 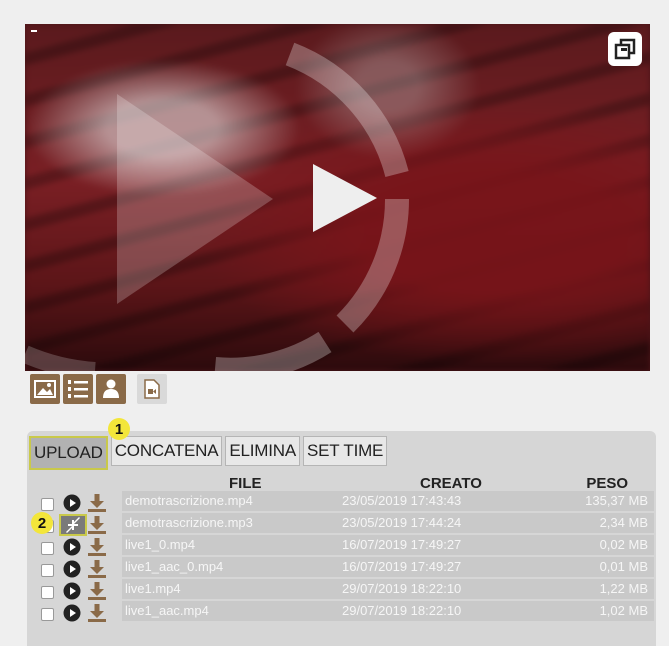 What do you see at coordinates (167, 610) in the screenshot?
I see `cell-file: live1_aac.mp4` at bounding box center [167, 610].